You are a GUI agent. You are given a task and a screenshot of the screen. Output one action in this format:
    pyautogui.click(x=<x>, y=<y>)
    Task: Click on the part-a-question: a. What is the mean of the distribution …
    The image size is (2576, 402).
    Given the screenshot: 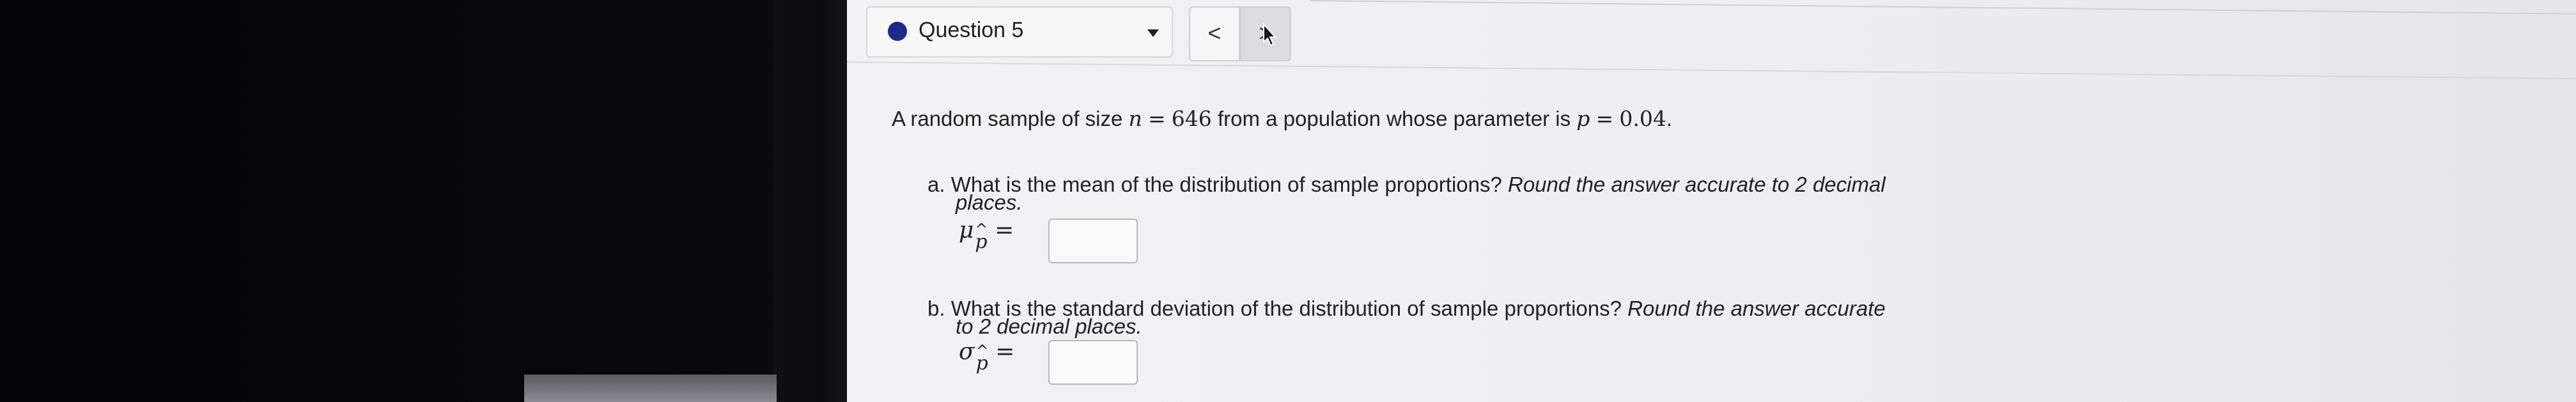 What is the action you would take?
    pyautogui.click(x=1406, y=185)
    